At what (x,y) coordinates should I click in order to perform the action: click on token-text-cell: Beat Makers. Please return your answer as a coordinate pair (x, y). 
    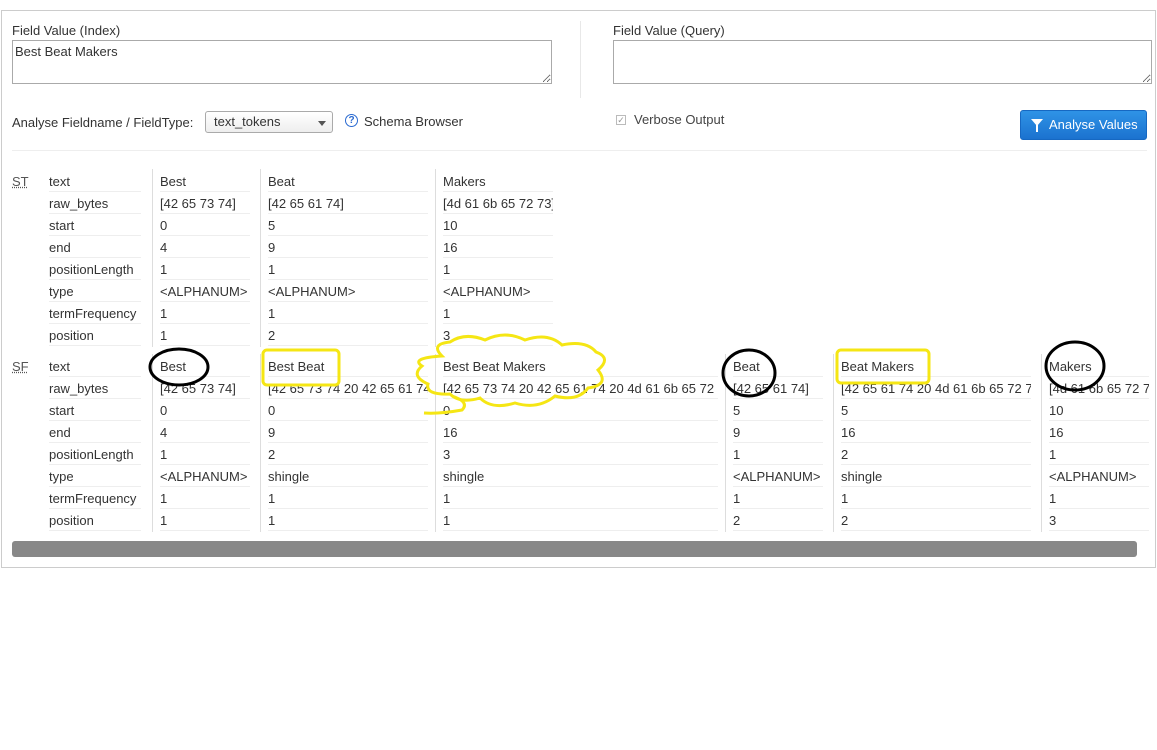
    Looking at the image, I should click on (936, 366).